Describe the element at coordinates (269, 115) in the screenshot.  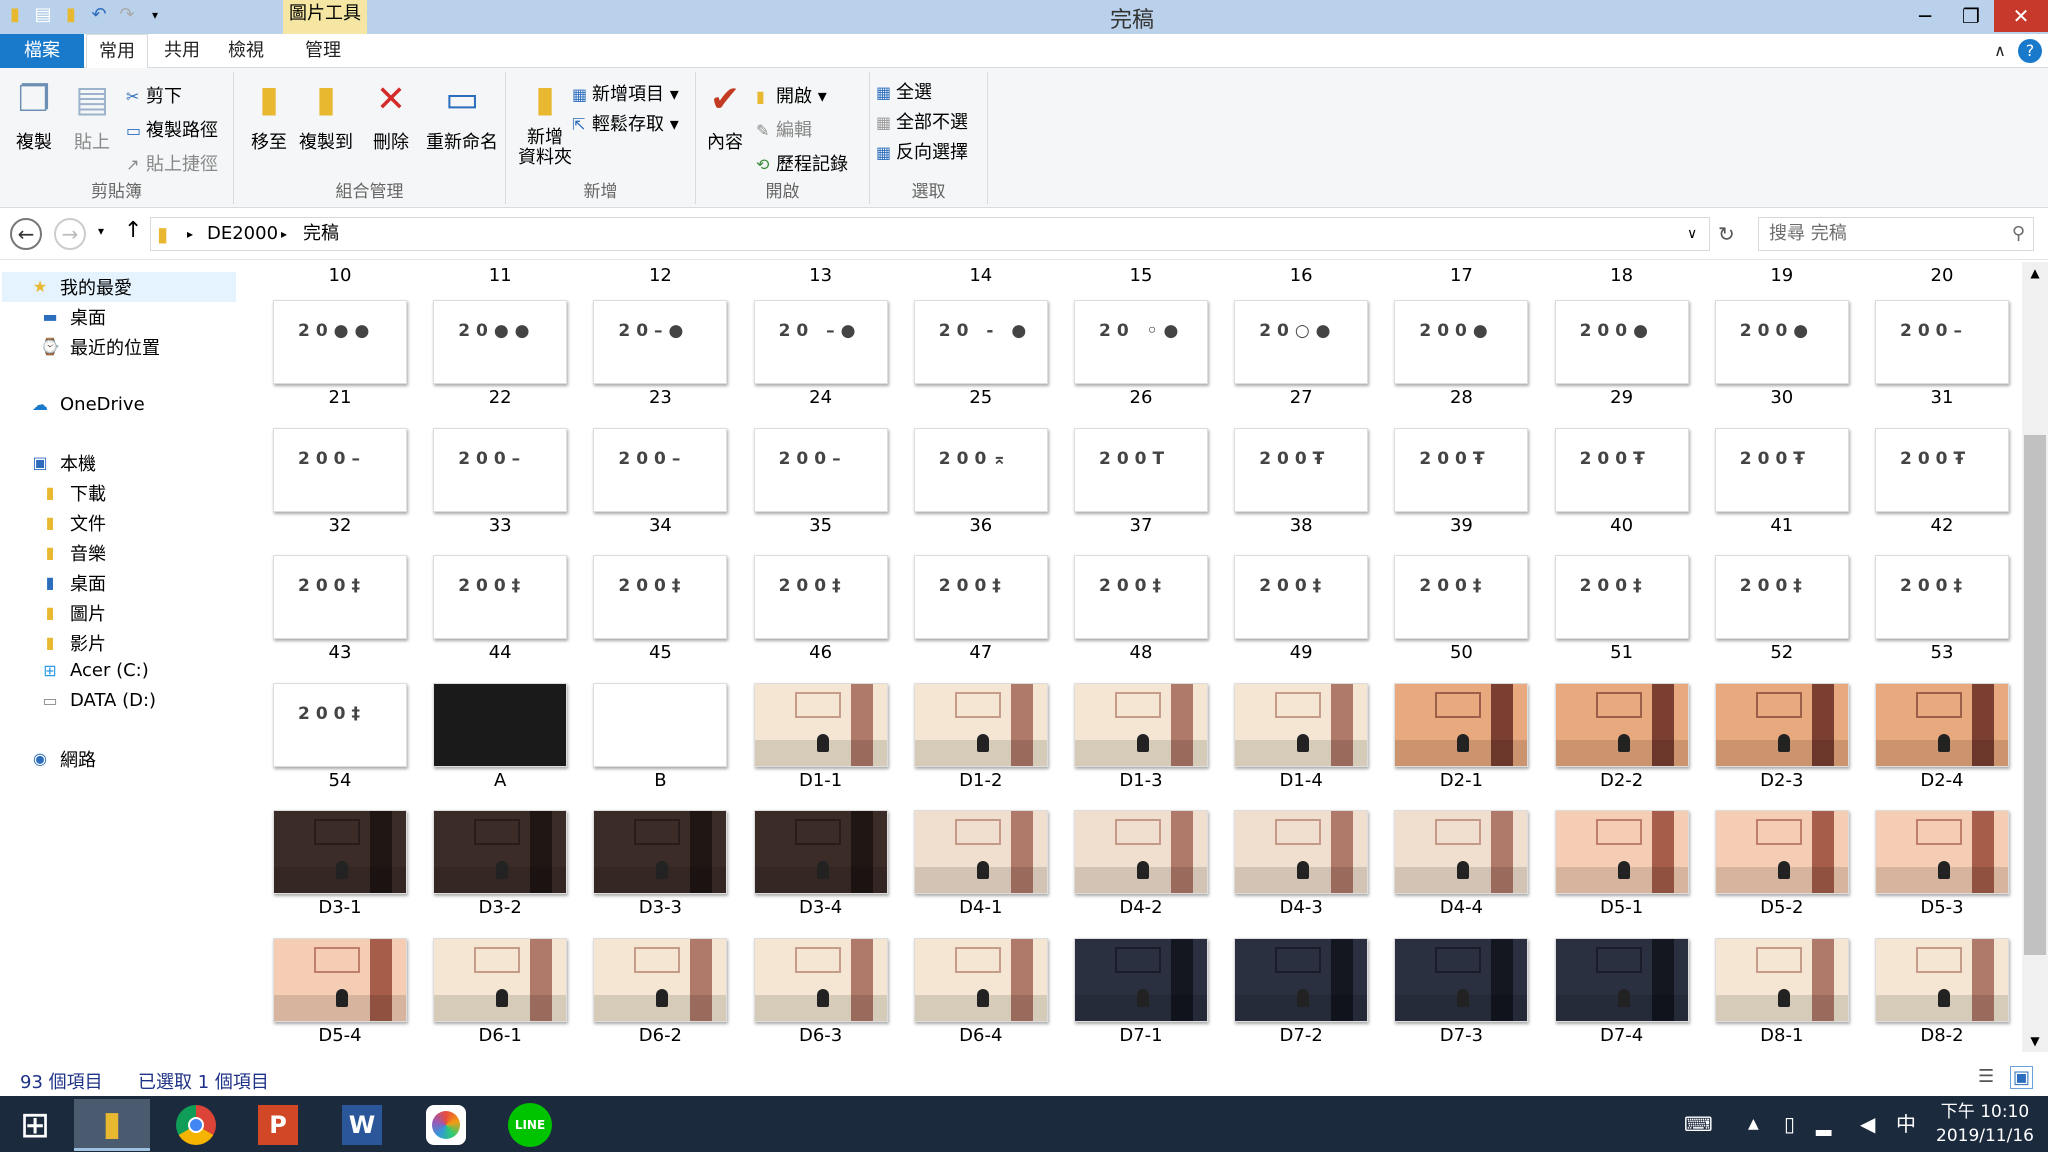
I see `move-to-button: ▮ 移至` at that location.